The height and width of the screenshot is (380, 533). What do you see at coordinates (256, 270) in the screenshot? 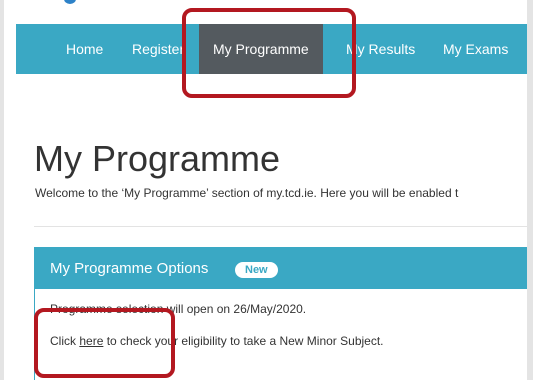
I see `new-badge: New` at bounding box center [256, 270].